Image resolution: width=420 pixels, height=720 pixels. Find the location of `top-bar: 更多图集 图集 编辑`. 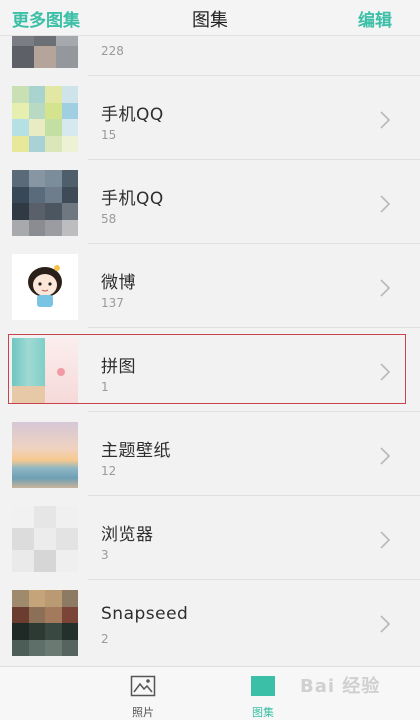

top-bar: 更多图集 图集 编辑 is located at coordinates (210, 18).